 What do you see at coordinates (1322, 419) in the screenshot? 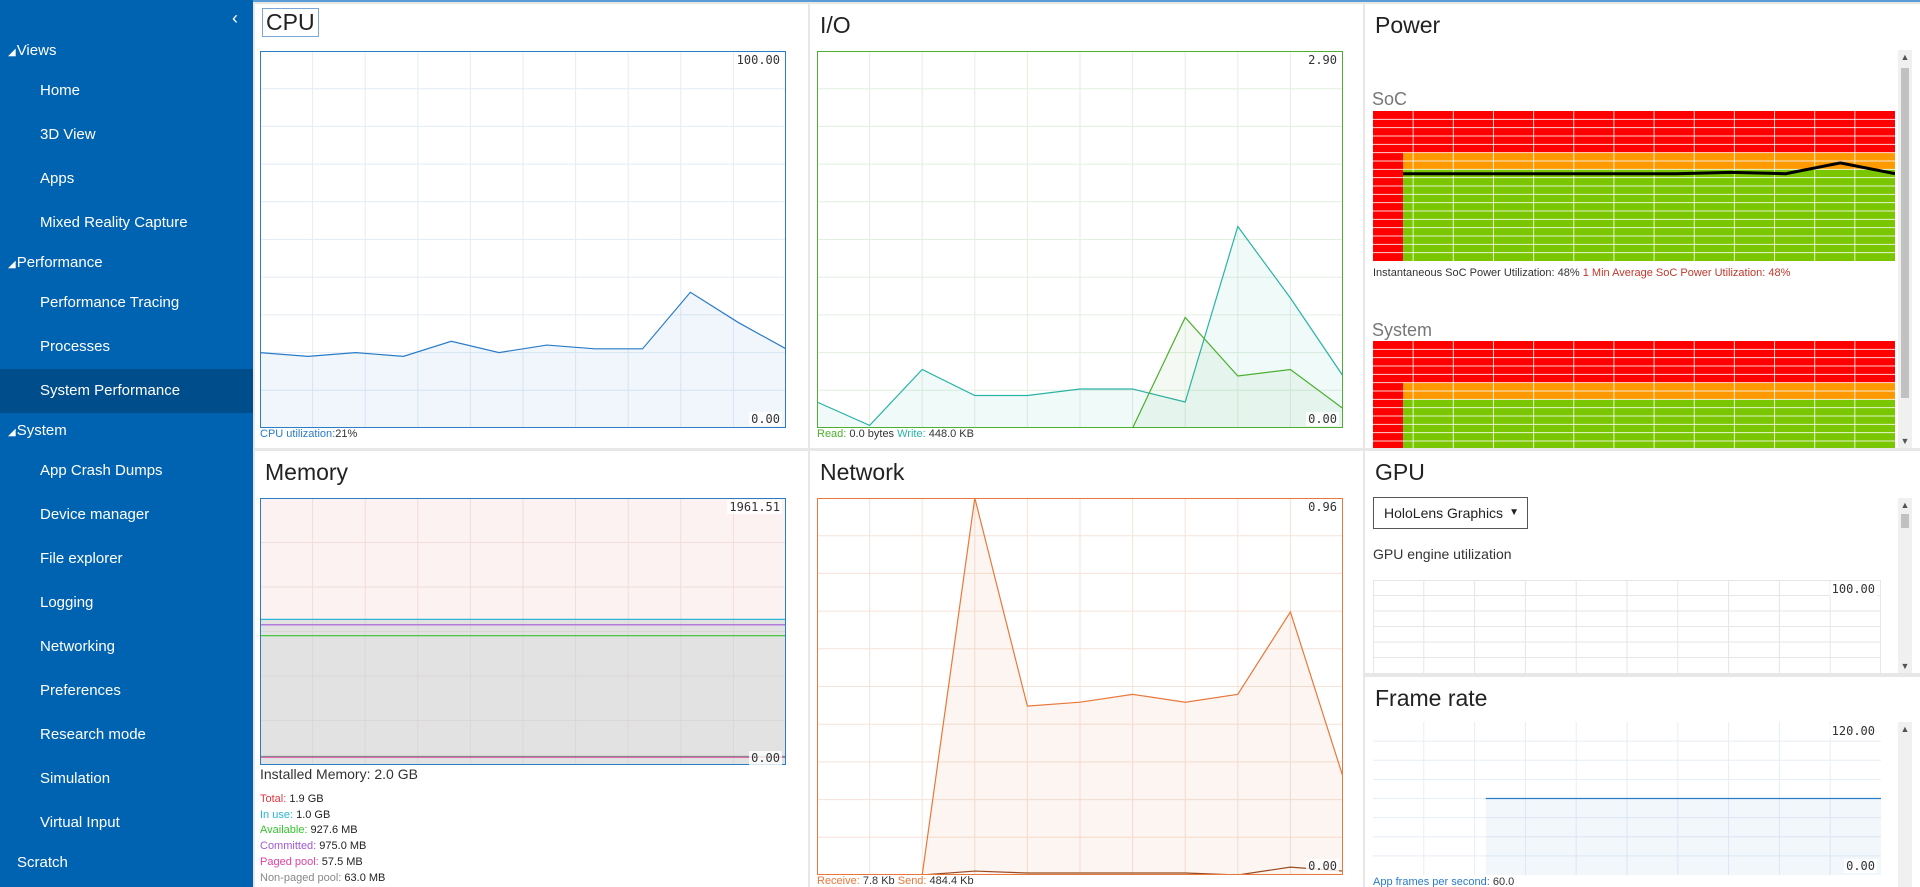
I see `io-min-label: 0.00` at bounding box center [1322, 419].